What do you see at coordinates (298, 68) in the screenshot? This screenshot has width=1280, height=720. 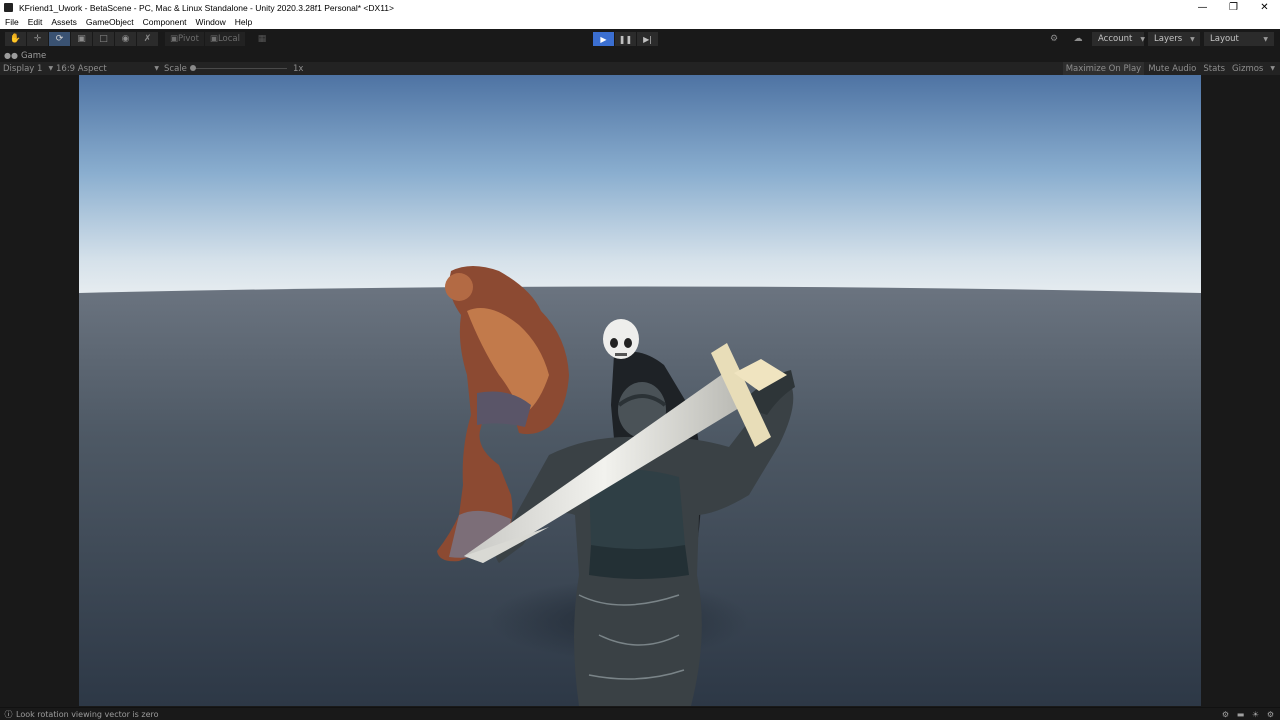 I see `scale-value: 1x` at bounding box center [298, 68].